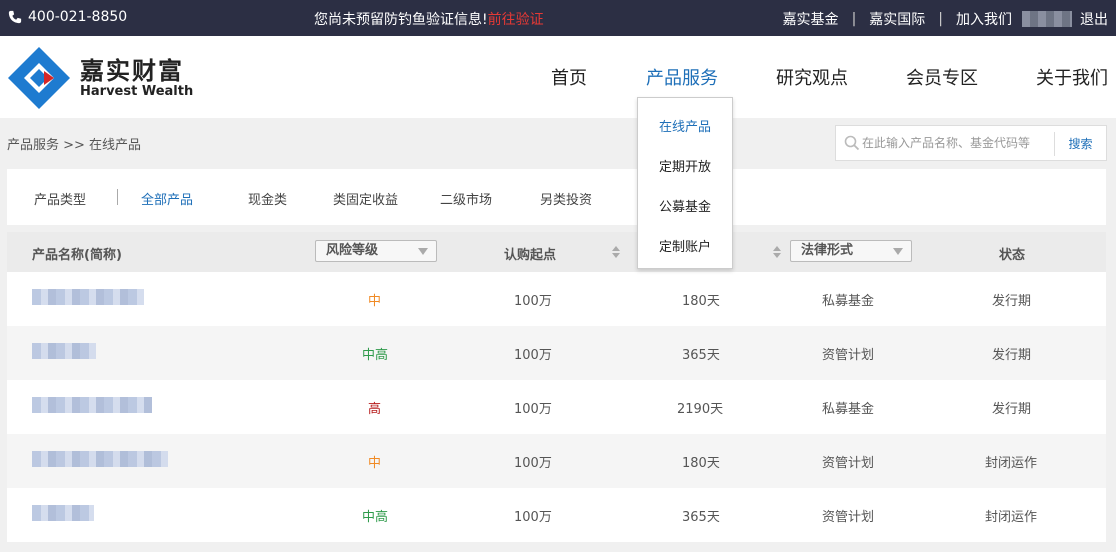 Image resolution: width=1116 pixels, height=552 pixels. I want to click on product-type-filter: 产品类型 全部产品 现金类 类固定收益 二级市场 另类投资, so click(556, 197).